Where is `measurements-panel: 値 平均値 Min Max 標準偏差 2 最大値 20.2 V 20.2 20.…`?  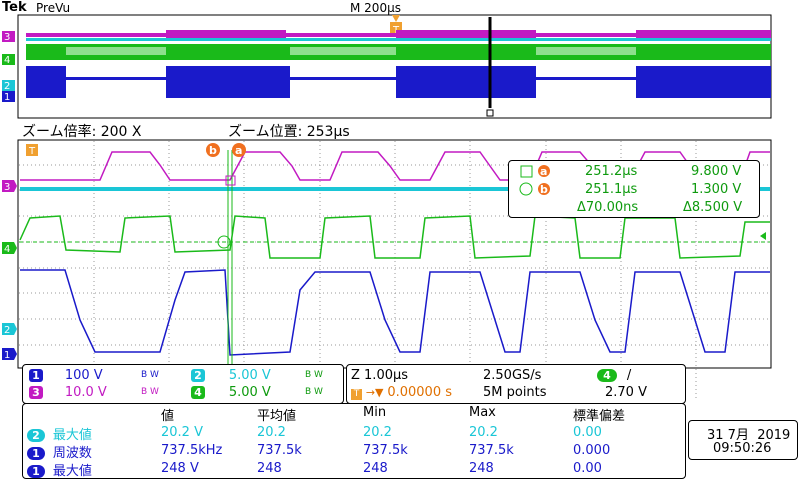
measurements-panel: 値 平均値 Min Max 標準偏差 2 最大値 20.2 V 20.2 20.… is located at coordinates (354, 441).